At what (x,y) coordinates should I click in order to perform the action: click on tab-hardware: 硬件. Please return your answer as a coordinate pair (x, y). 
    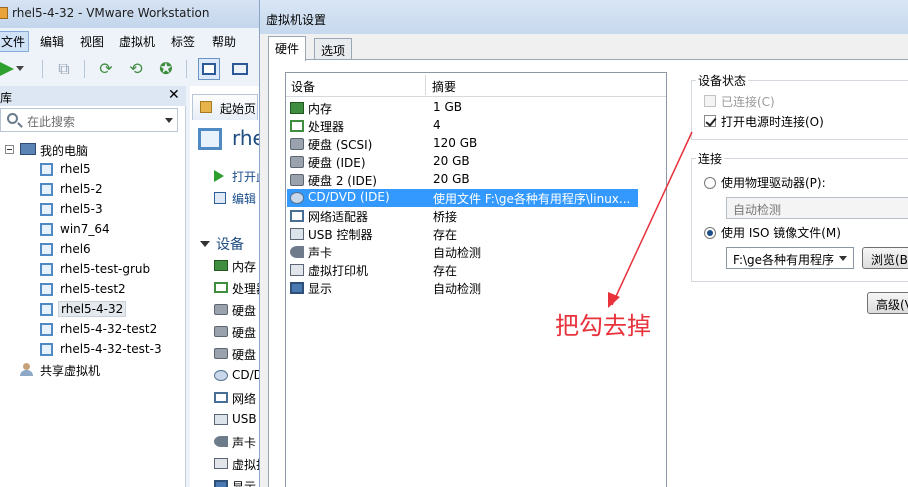
    Looking at the image, I should click on (287, 48).